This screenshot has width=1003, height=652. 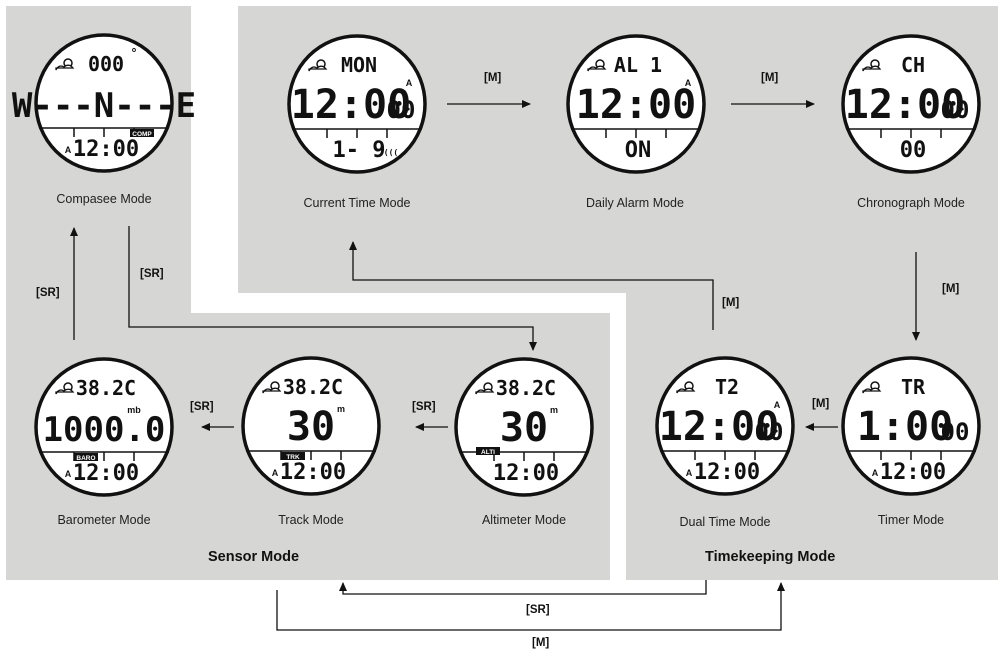 What do you see at coordinates (202, 407) in the screenshot?
I see `key-label-track-to-baro: [SR]` at bounding box center [202, 407].